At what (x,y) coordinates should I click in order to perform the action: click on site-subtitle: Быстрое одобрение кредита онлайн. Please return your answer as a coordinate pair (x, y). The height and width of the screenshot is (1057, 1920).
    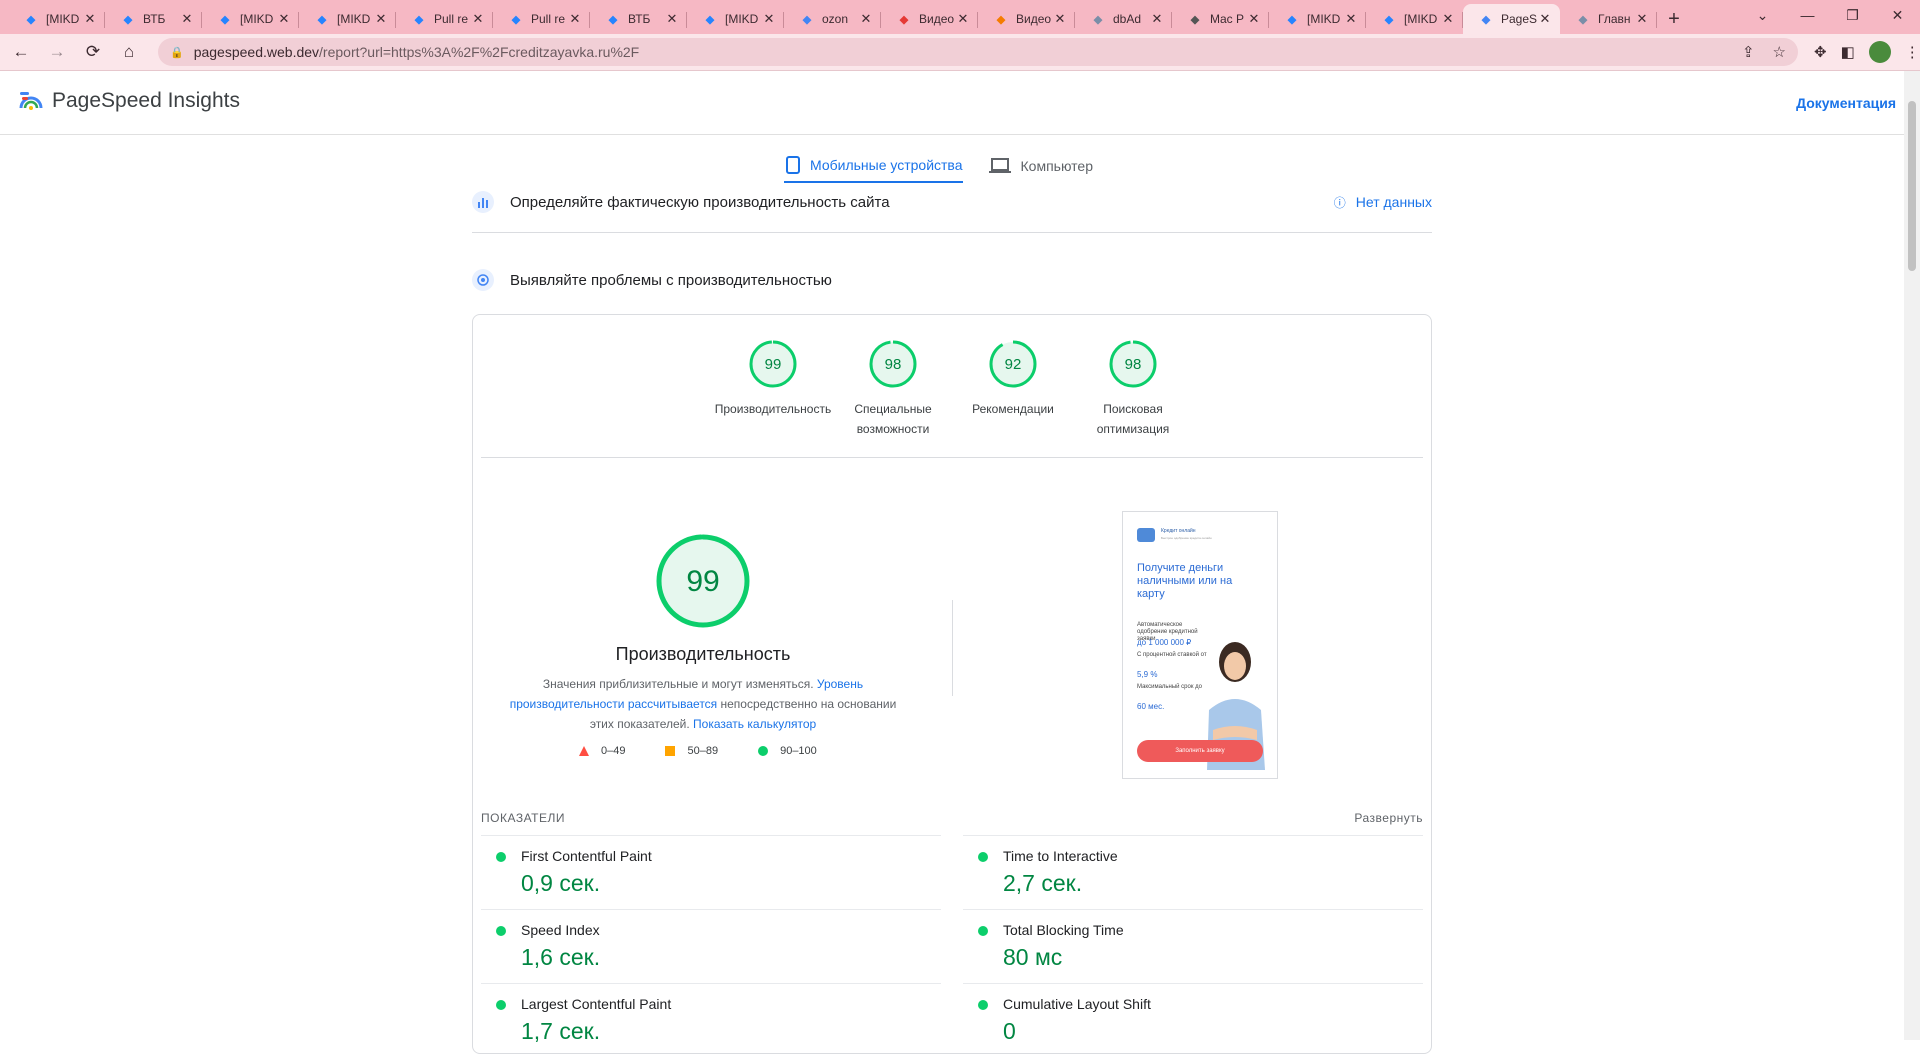
    Looking at the image, I should click on (1186, 538).